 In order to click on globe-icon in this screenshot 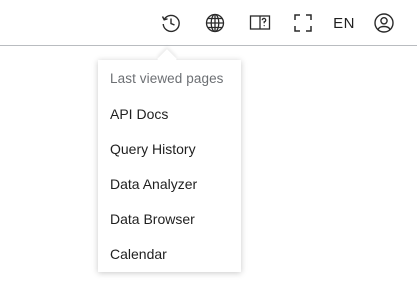, I will do `click(215, 23)`.